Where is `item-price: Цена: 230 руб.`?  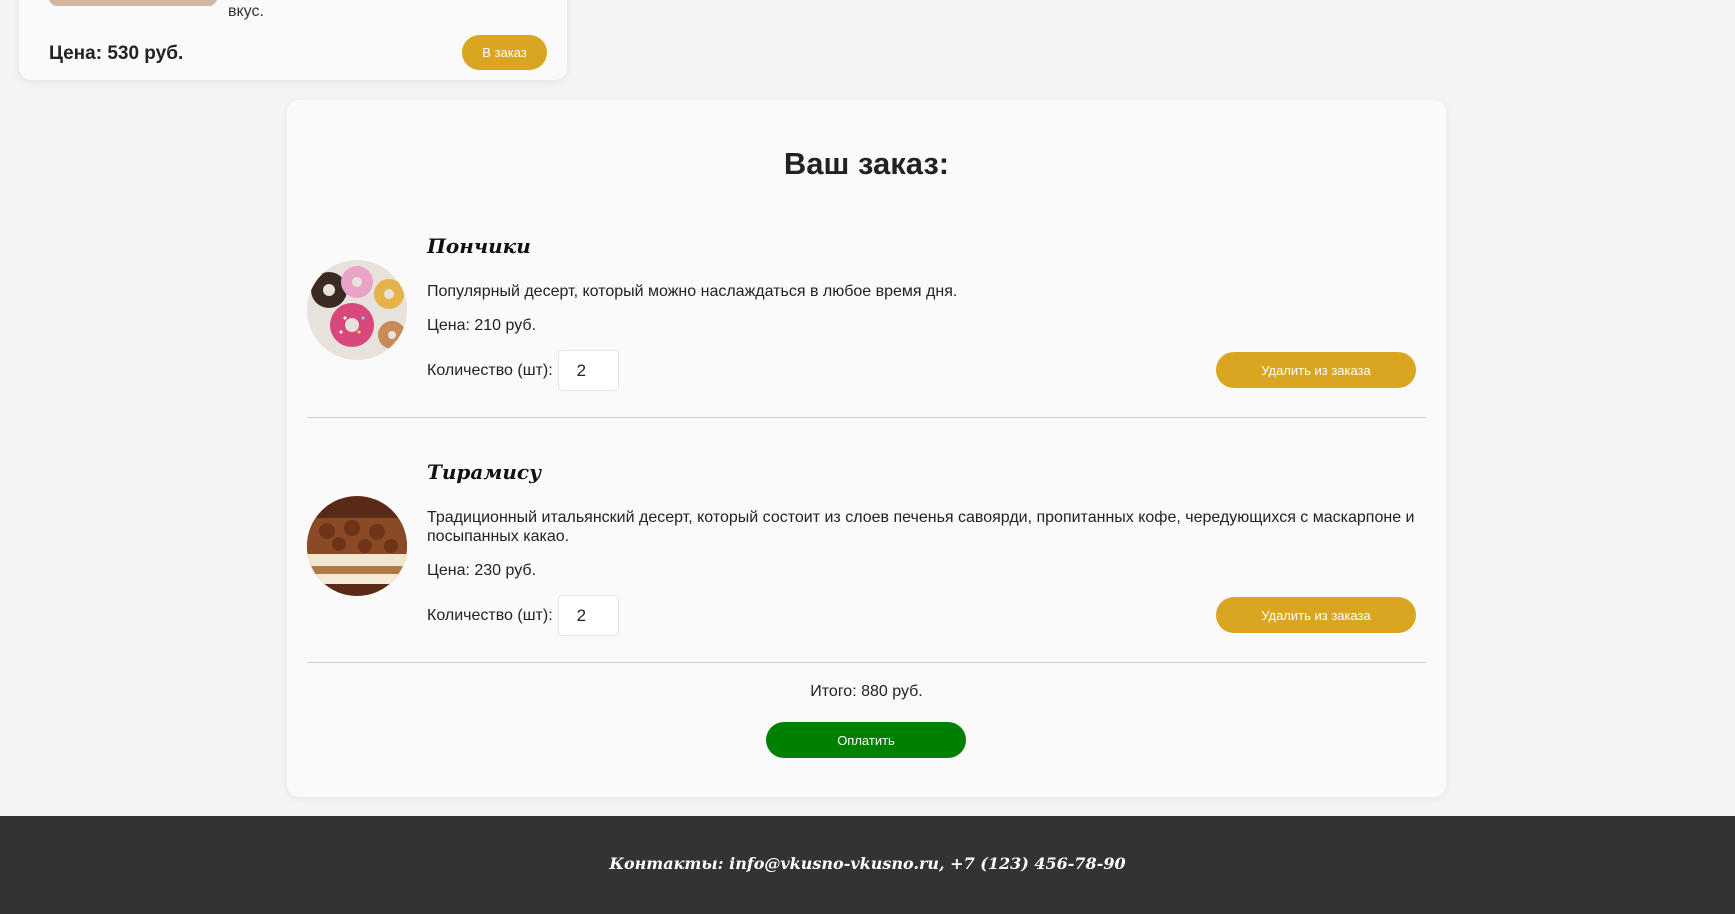 item-price: Цена: 230 руб. is located at coordinates (482, 570).